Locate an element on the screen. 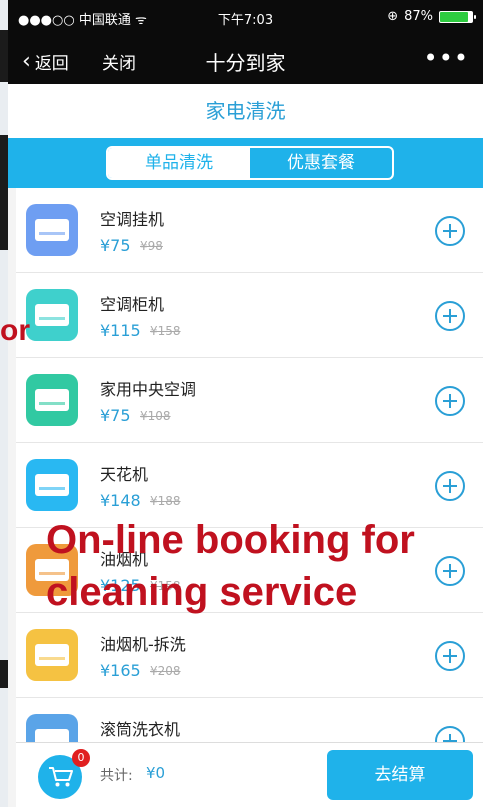 The width and height of the screenshot is (483, 807). item-name: 天花机 is located at coordinates (124, 474).